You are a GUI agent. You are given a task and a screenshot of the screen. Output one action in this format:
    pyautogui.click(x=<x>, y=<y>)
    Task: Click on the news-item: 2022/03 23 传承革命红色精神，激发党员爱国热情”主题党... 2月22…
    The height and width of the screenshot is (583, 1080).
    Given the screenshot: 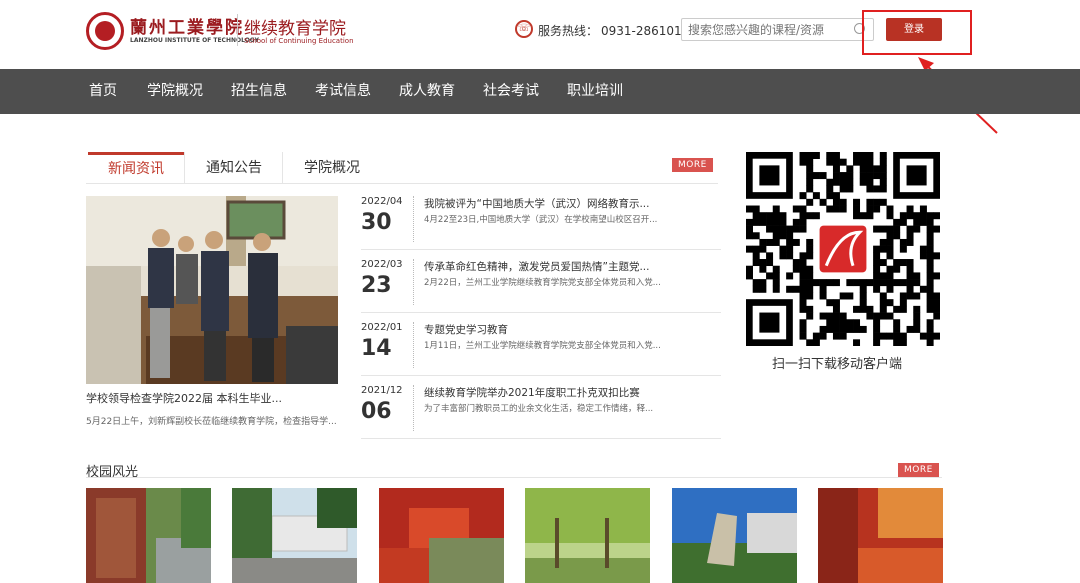 What is the action you would take?
    pyautogui.click(x=541, y=290)
    